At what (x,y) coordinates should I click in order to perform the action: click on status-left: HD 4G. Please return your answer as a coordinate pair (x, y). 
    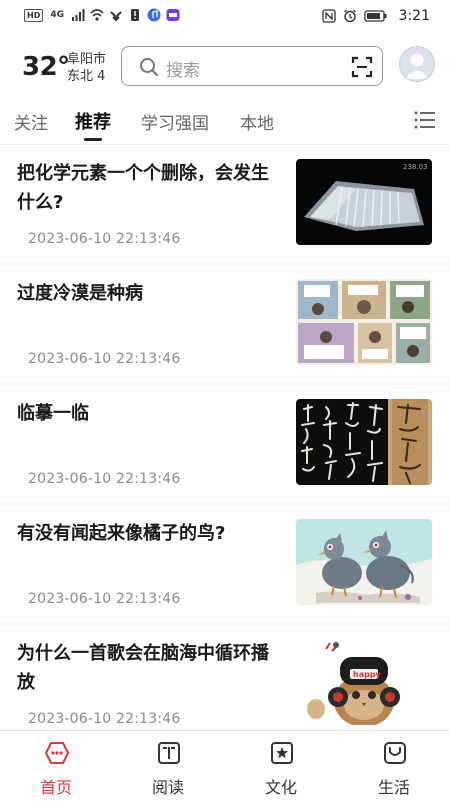
    Looking at the image, I should click on (102, 15).